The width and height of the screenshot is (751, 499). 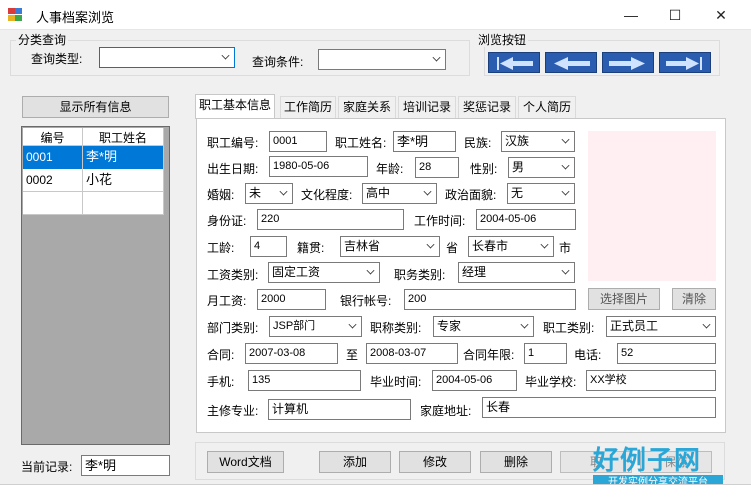 I want to click on emp-id-field: 0001, so click(x=298, y=141).